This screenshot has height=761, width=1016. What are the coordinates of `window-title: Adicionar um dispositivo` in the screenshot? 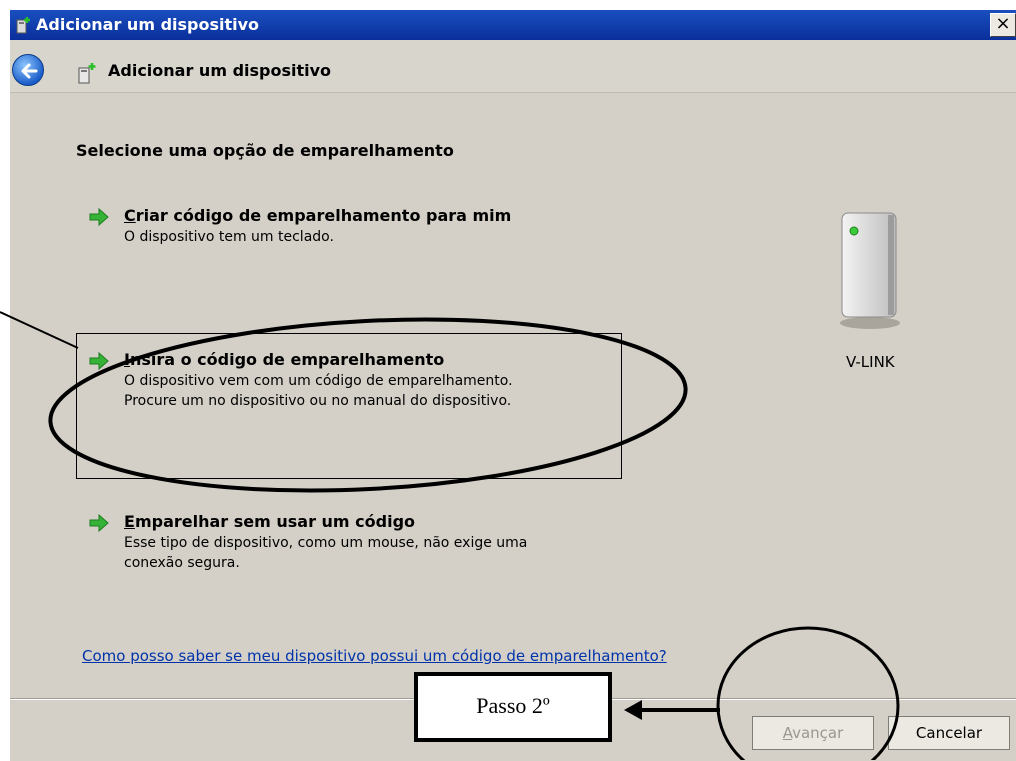 It's located at (148, 24).